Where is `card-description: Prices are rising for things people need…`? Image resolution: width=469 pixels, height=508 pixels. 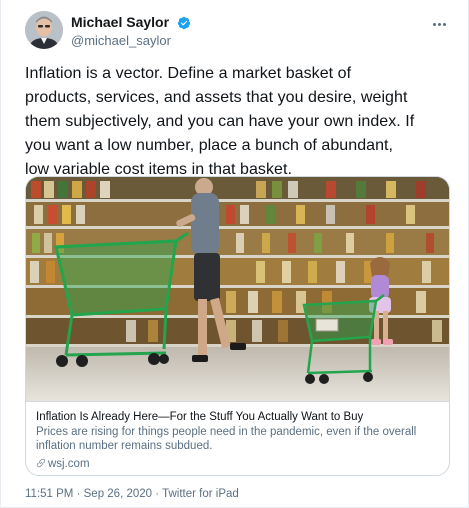 card-description: Prices are rising for things people need… is located at coordinates (237, 439).